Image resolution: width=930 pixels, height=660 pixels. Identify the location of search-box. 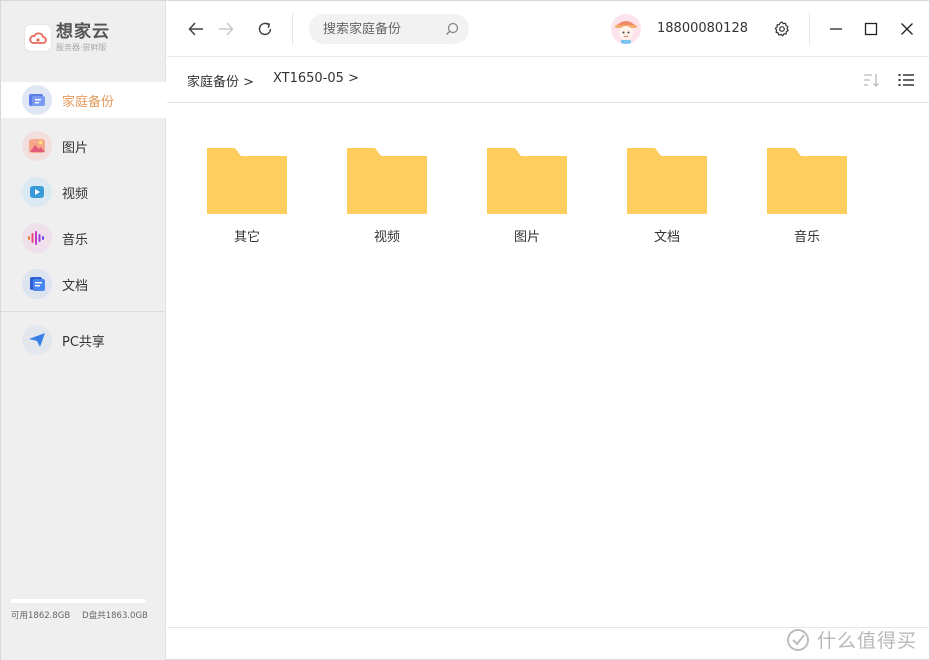
(389, 29).